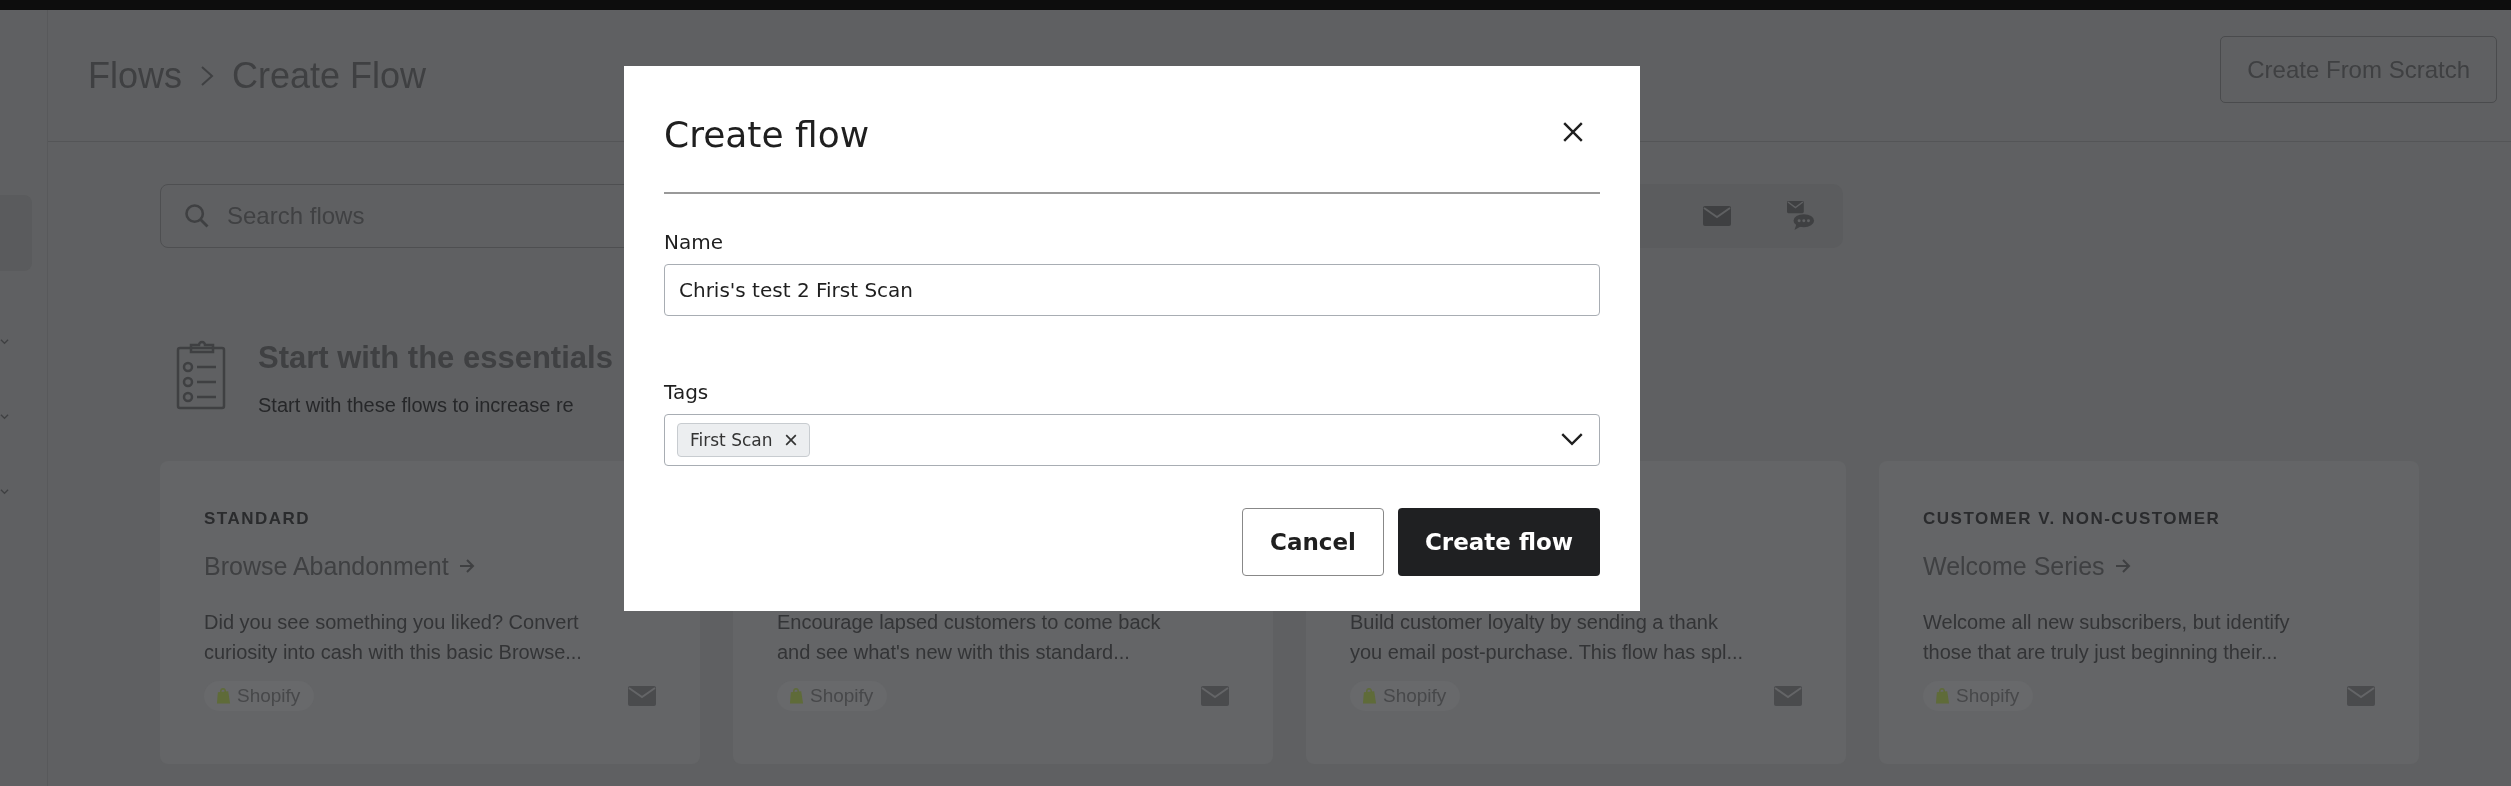  Describe the element at coordinates (201, 375) in the screenshot. I see `checklist-icon` at that location.